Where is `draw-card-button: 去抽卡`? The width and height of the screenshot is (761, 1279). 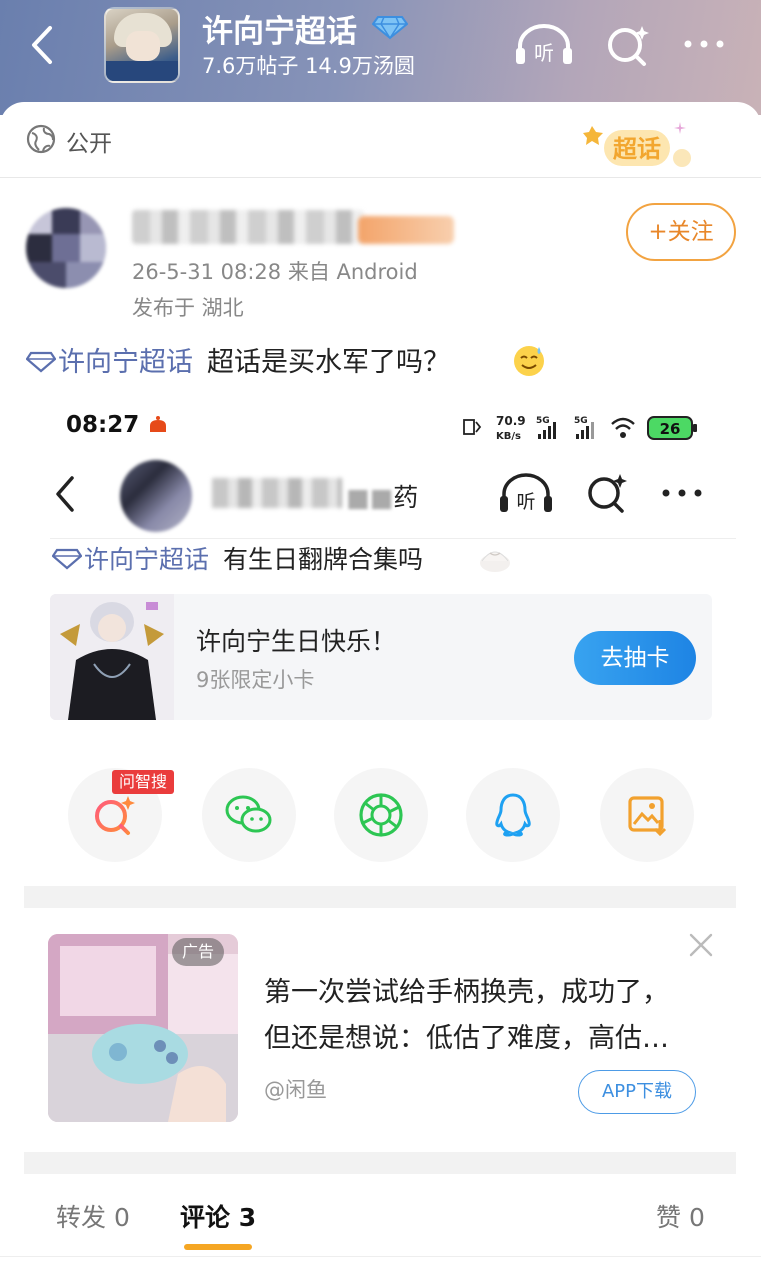 draw-card-button: 去抽卡 is located at coordinates (635, 658).